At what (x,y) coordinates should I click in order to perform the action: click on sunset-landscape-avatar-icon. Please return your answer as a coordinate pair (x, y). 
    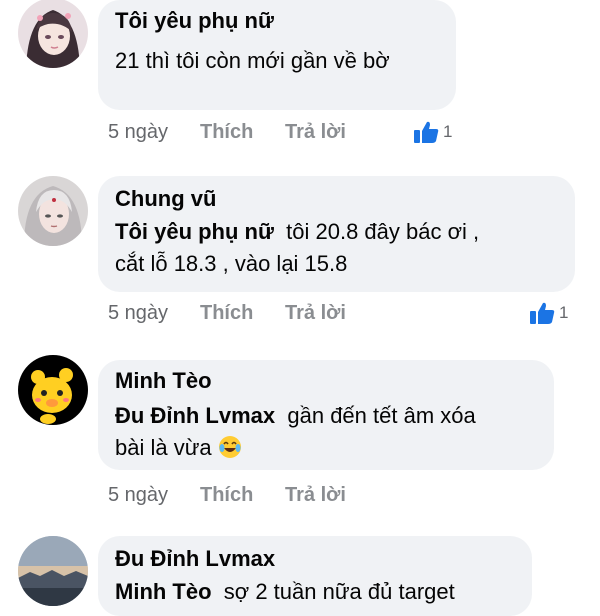
    Looking at the image, I should click on (53, 571).